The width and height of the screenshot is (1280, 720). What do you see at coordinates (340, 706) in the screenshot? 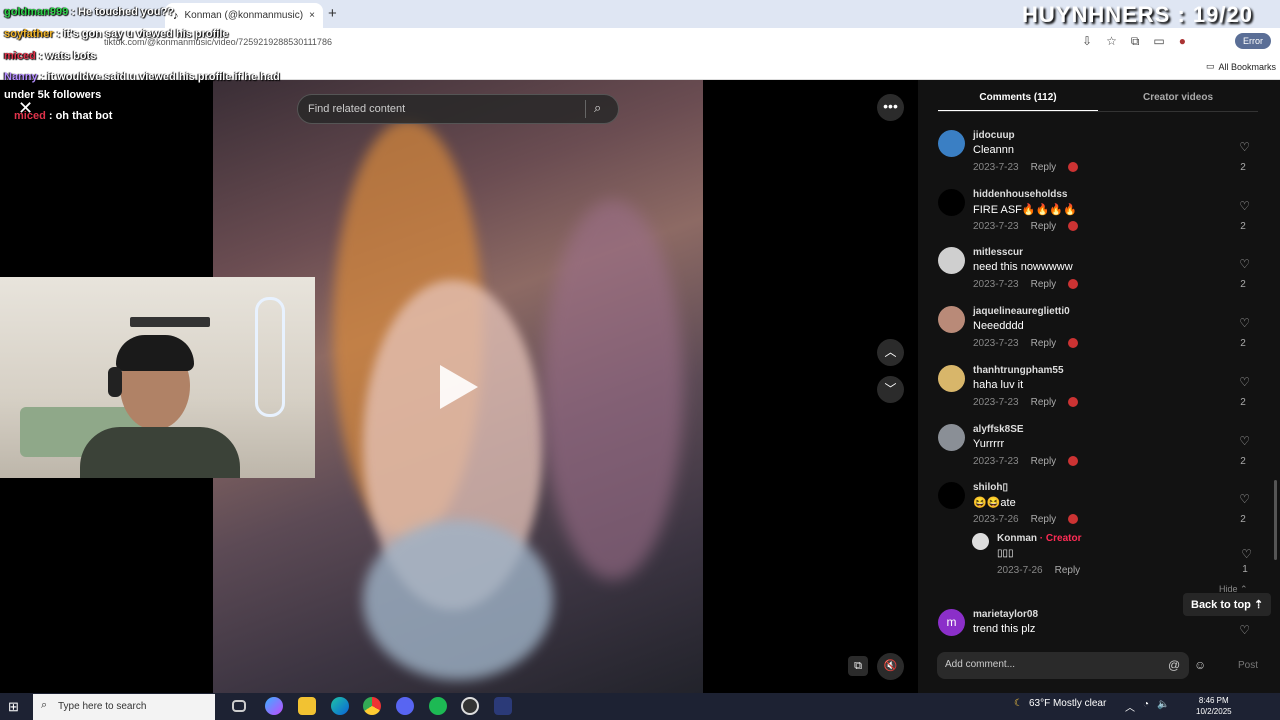
I see `edge-icon` at bounding box center [340, 706].